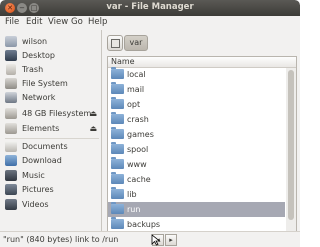 The height and width of the screenshot is (247, 320). I want to click on sidebar-item-documents: Documents, so click(52, 147).